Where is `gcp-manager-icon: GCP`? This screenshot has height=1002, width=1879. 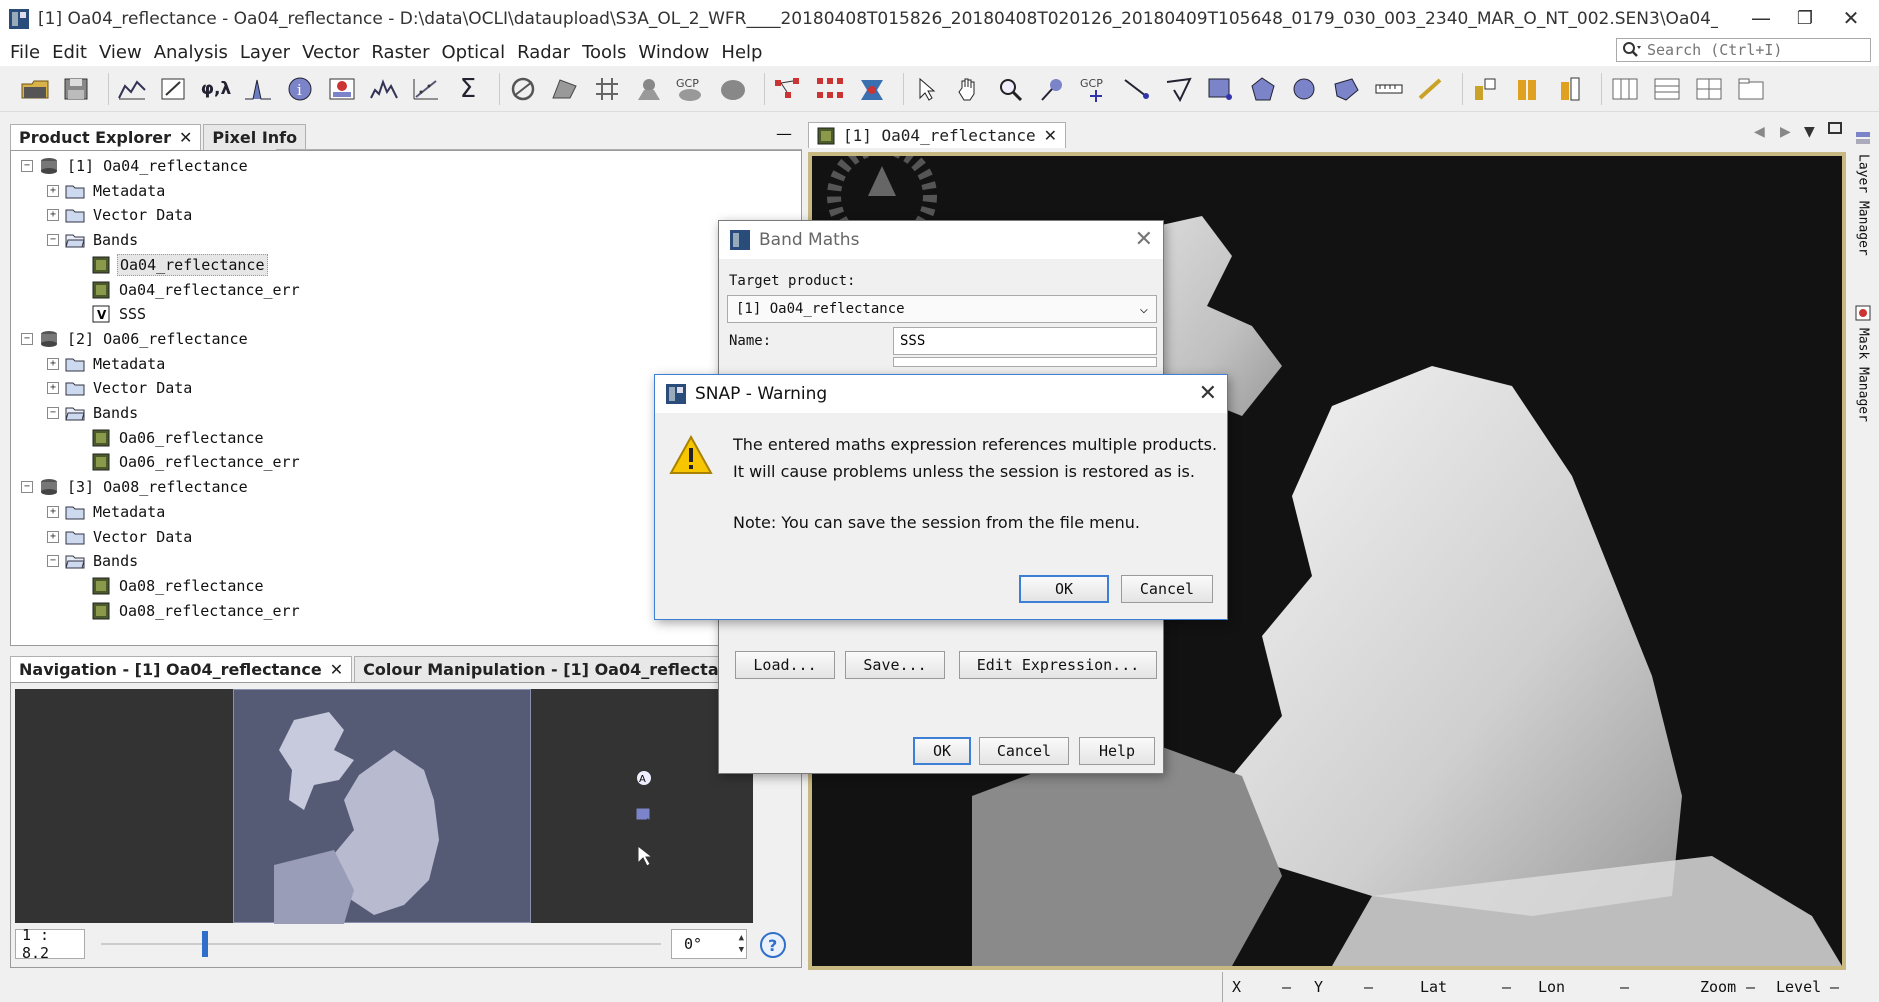 gcp-manager-icon: GCP is located at coordinates (691, 89).